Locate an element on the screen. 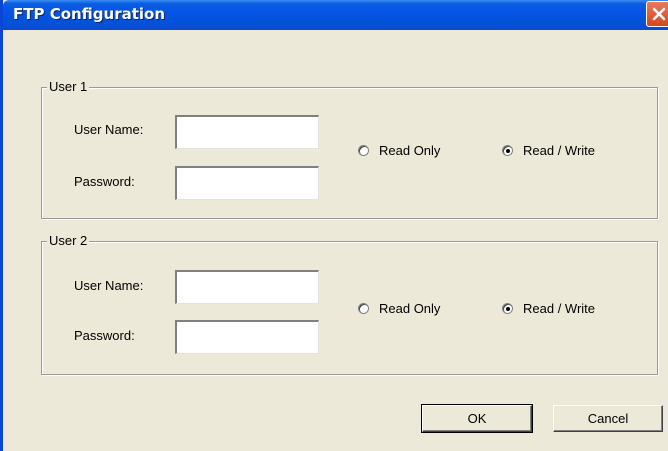 This screenshot has height=451, width=668. user1-read-only-label: Read Only is located at coordinates (410, 150).